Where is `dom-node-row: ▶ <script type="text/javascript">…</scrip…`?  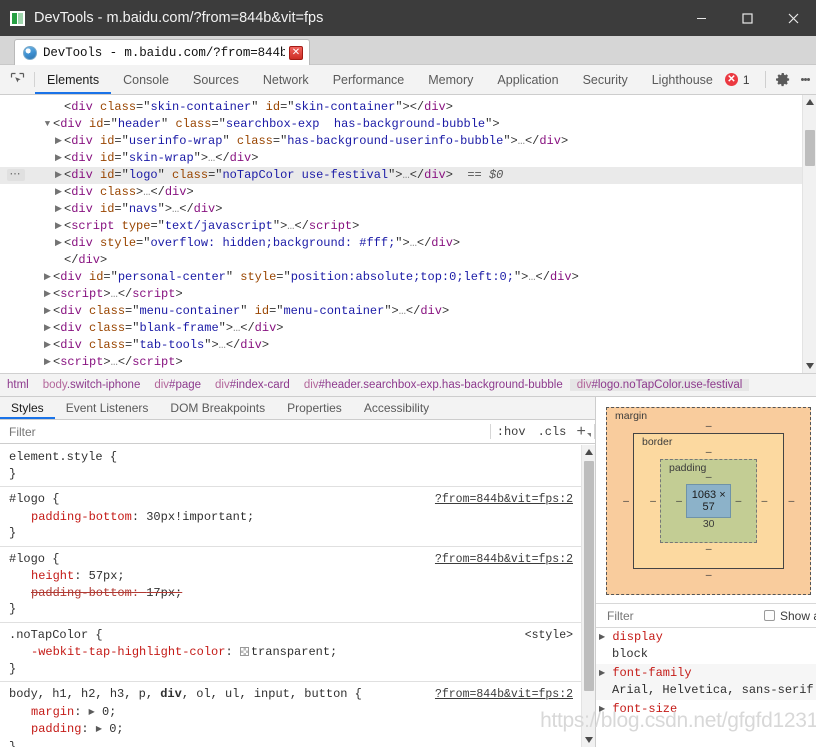 dom-node-row: ▶ <script type="text/javascript">…</scrip… is located at coordinates (401, 226).